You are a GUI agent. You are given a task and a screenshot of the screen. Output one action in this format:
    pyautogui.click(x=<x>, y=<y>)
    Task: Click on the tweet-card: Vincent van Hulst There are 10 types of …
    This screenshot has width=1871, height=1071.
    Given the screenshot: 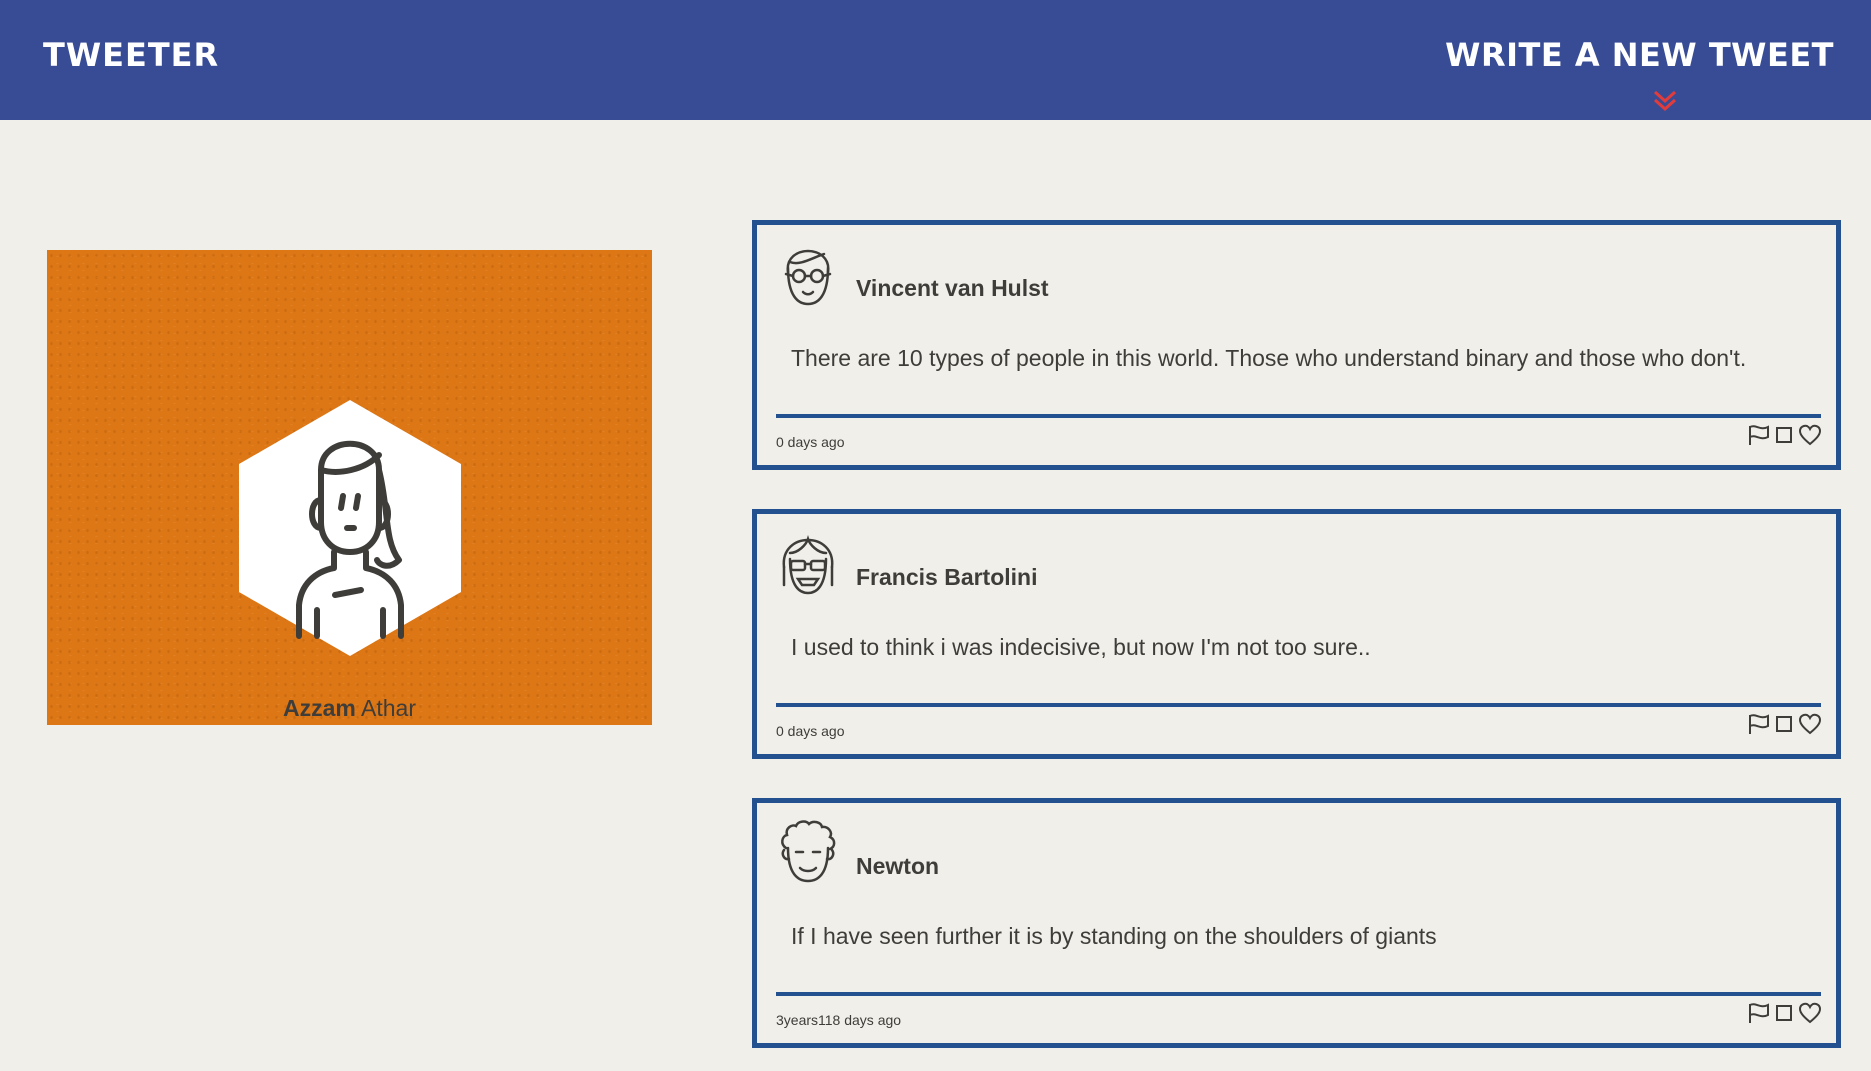 What is the action you would take?
    pyautogui.click(x=1296, y=345)
    